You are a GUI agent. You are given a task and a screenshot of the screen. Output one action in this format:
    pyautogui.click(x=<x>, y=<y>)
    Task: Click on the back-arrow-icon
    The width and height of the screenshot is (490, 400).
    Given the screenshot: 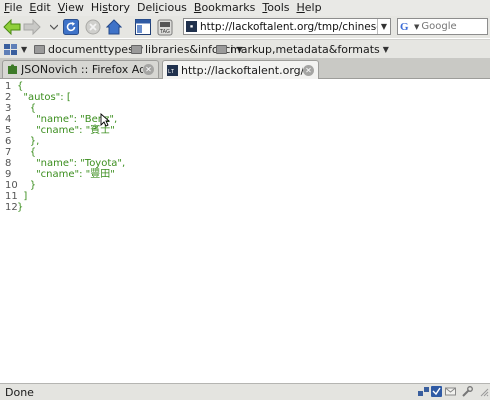 What is the action you would take?
    pyautogui.click(x=12, y=27)
    